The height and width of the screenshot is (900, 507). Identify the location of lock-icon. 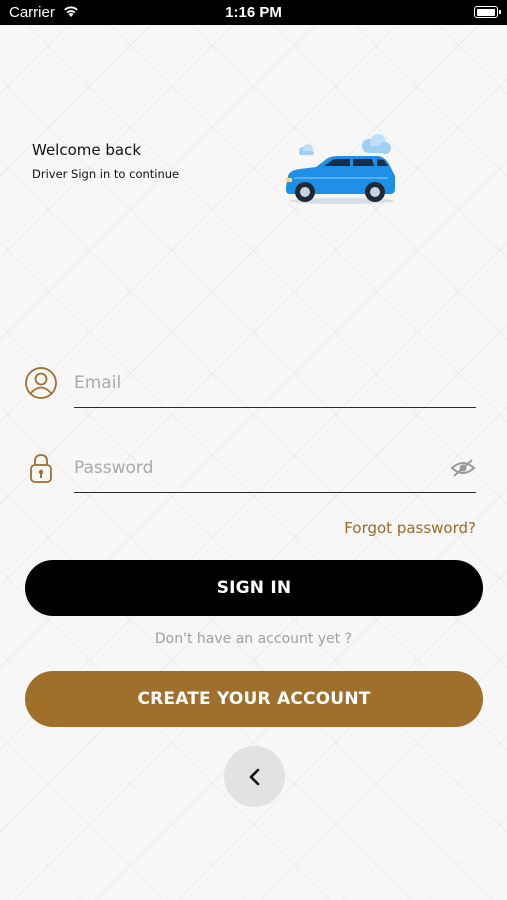
(41, 468).